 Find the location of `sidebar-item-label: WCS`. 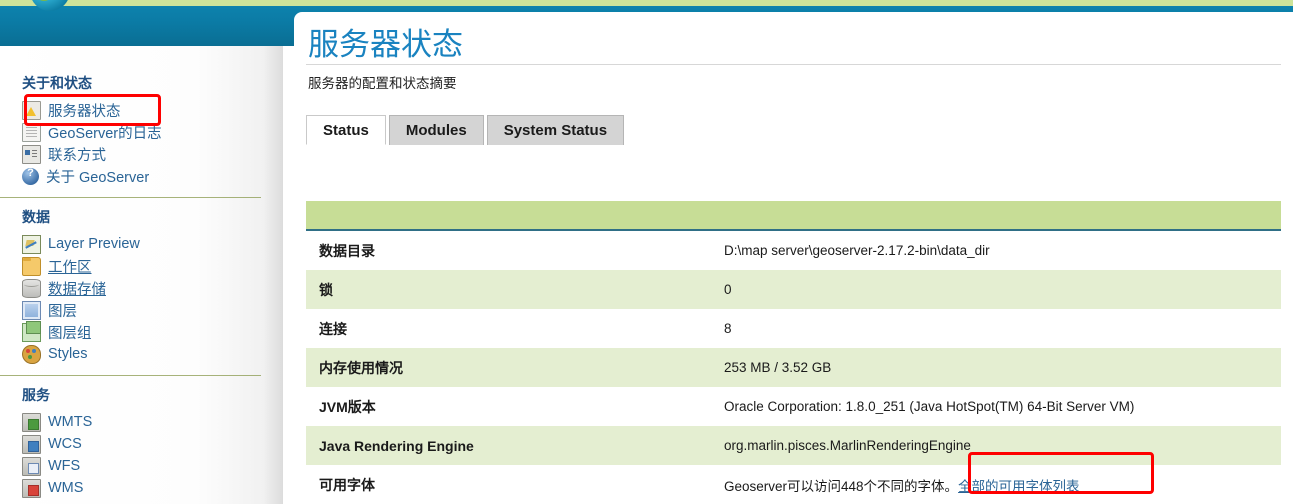

sidebar-item-label: WCS is located at coordinates (65, 444).